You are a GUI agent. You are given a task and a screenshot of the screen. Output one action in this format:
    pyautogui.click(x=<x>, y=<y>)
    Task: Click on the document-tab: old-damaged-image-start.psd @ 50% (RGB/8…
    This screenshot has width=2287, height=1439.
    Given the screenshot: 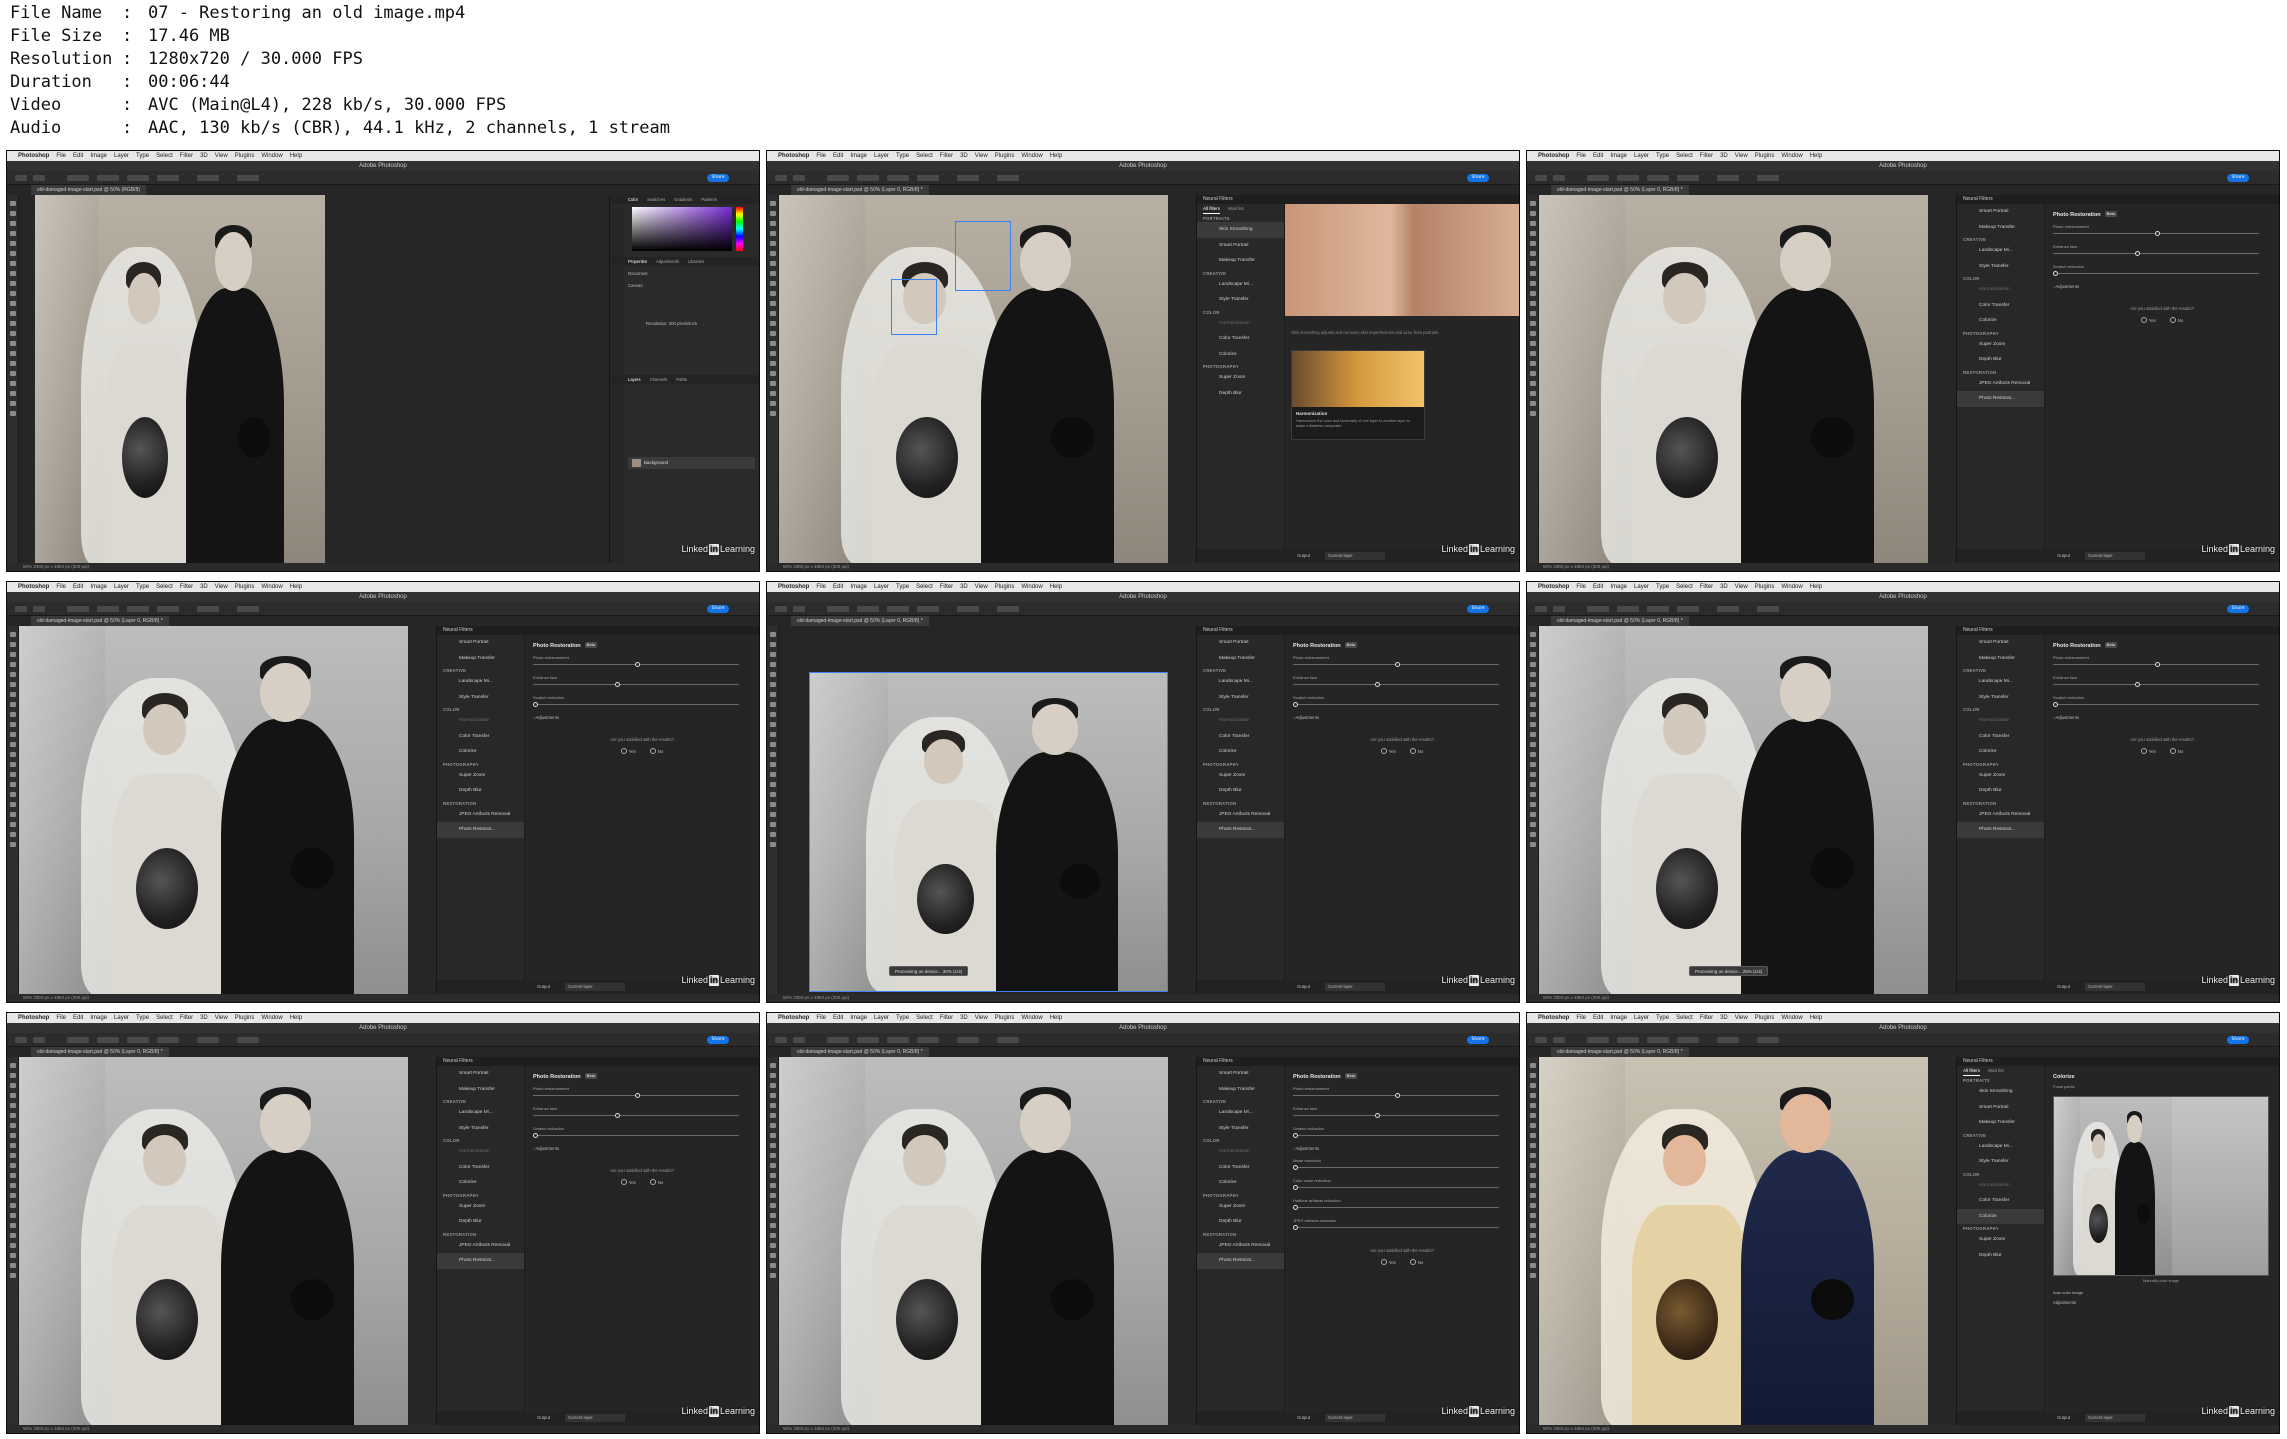 What is the action you would take?
    pyautogui.click(x=88, y=190)
    